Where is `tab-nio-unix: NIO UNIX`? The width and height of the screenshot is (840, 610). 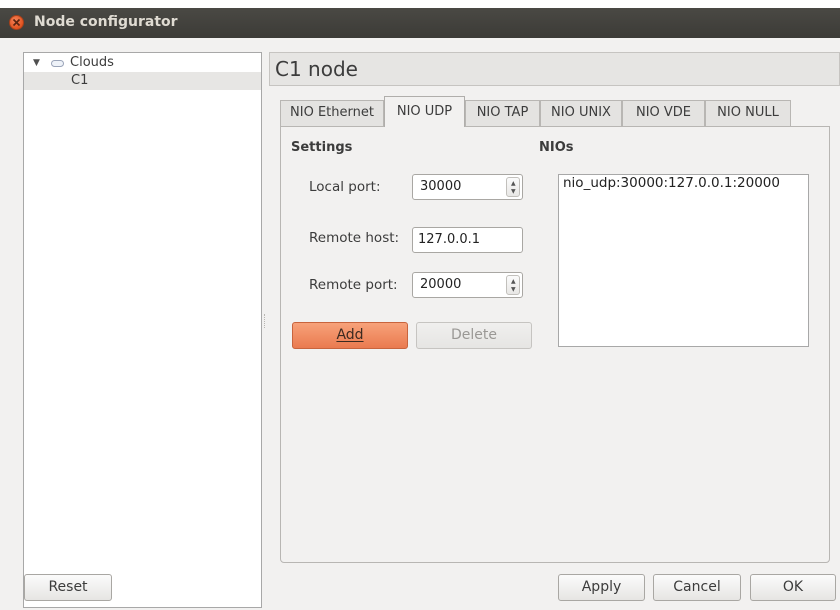 tab-nio-unix: NIO UNIX is located at coordinates (581, 113).